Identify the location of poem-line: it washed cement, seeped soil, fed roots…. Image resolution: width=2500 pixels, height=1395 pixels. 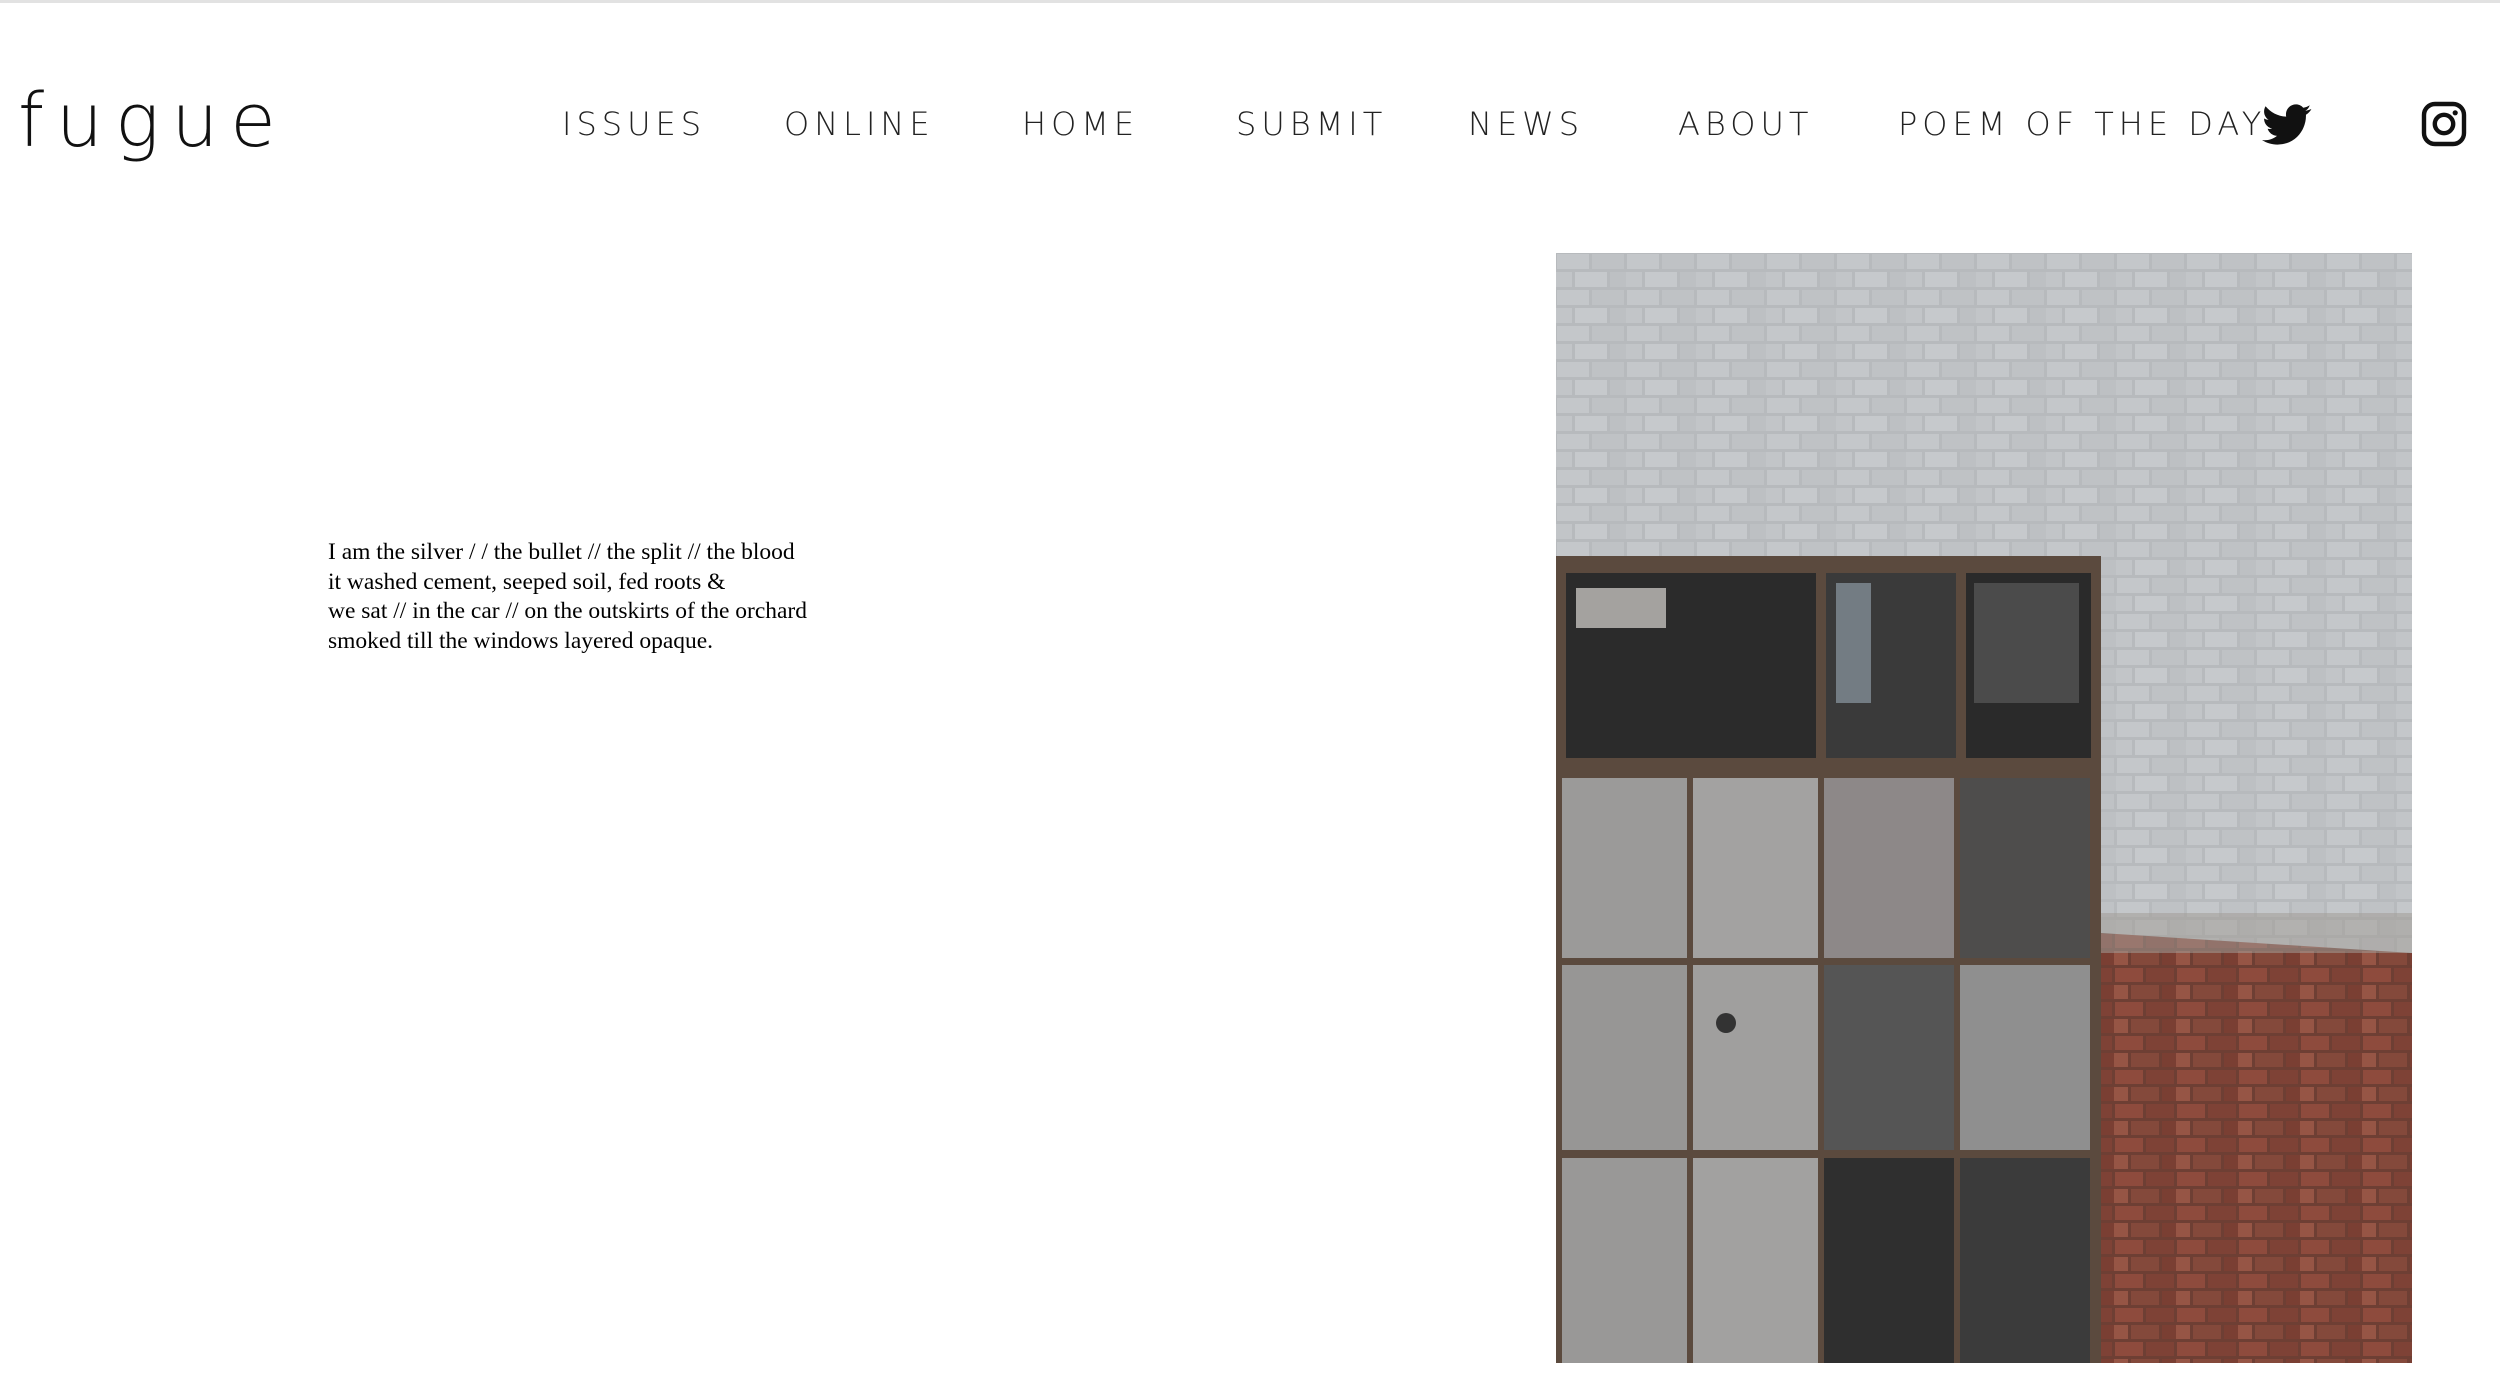
(527, 581).